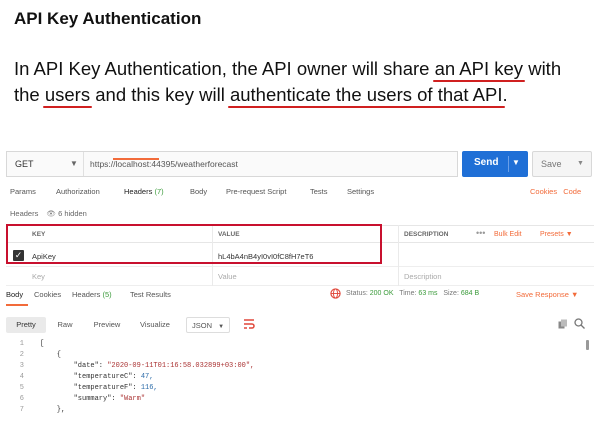 Image resolution: width=604 pixels, height=421 pixels. What do you see at coordinates (427, 293) in the screenshot?
I see `time-value: 63 ms` at bounding box center [427, 293].